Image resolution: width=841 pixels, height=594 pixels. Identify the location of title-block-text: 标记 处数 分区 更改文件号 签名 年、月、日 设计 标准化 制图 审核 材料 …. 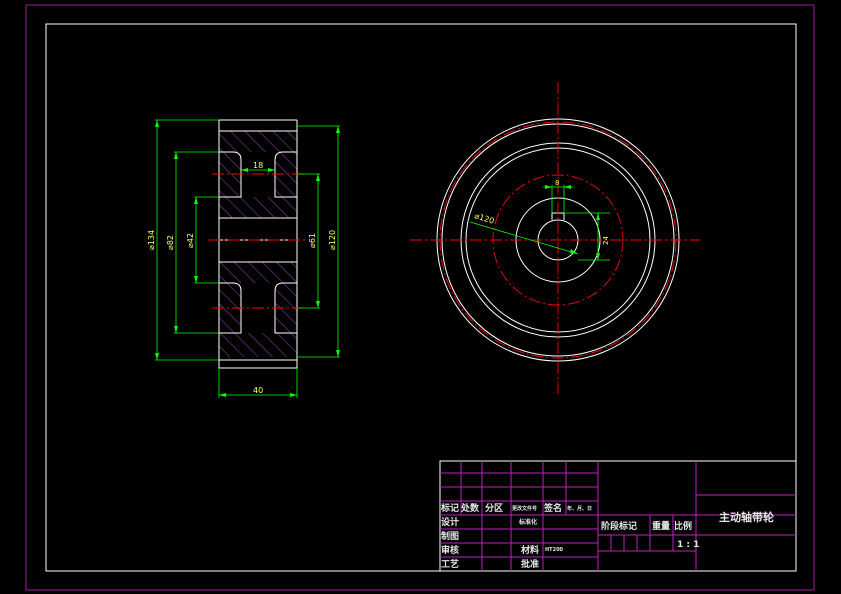
(607, 536).